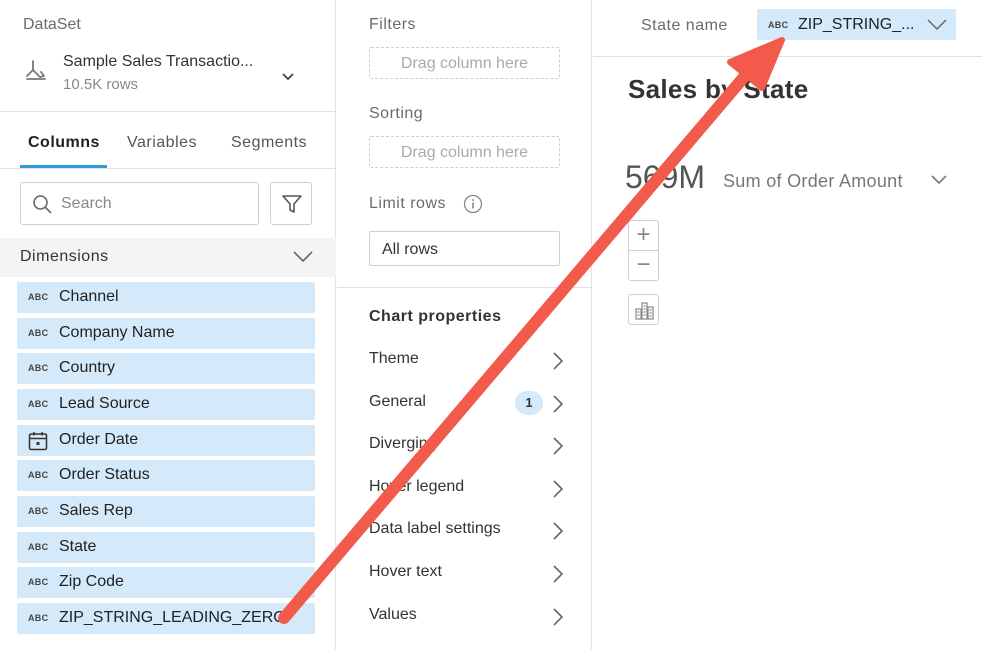 This screenshot has height=650, width=982. What do you see at coordinates (63, 166) in the screenshot?
I see `active-tab-indicator` at bounding box center [63, 166].